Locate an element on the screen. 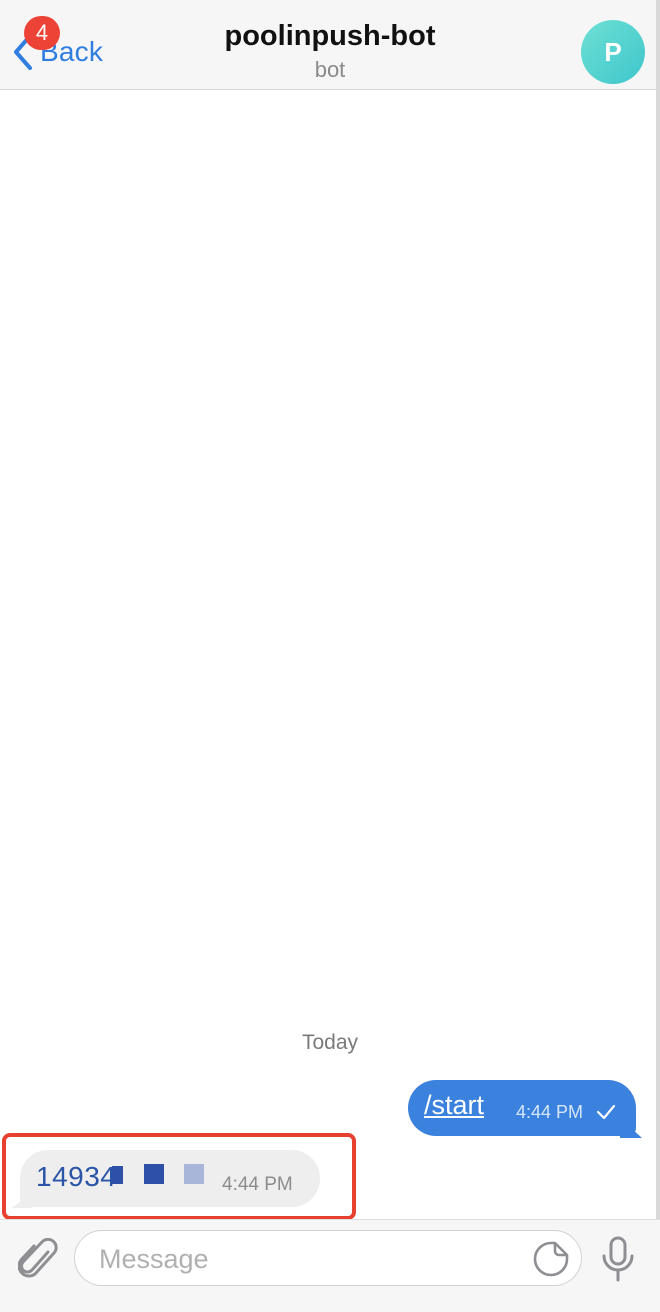 The width and height of the screenshot is (660, 1312). highlight-box is located at coordinates (179, 1176).